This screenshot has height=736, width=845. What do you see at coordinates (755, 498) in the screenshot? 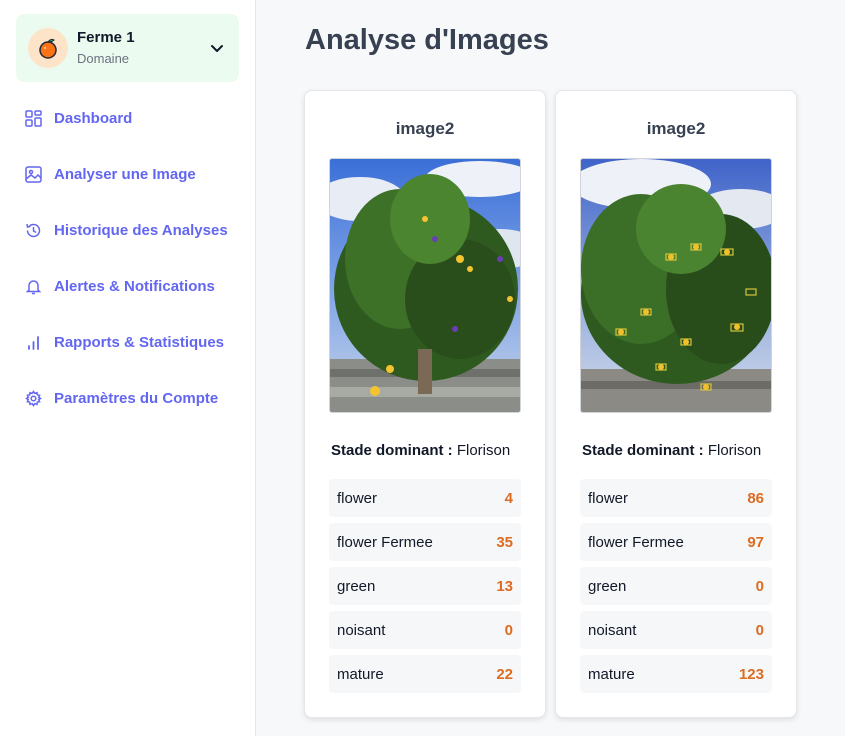
I see `stat-value: 86` at bounding box center [755, 498].